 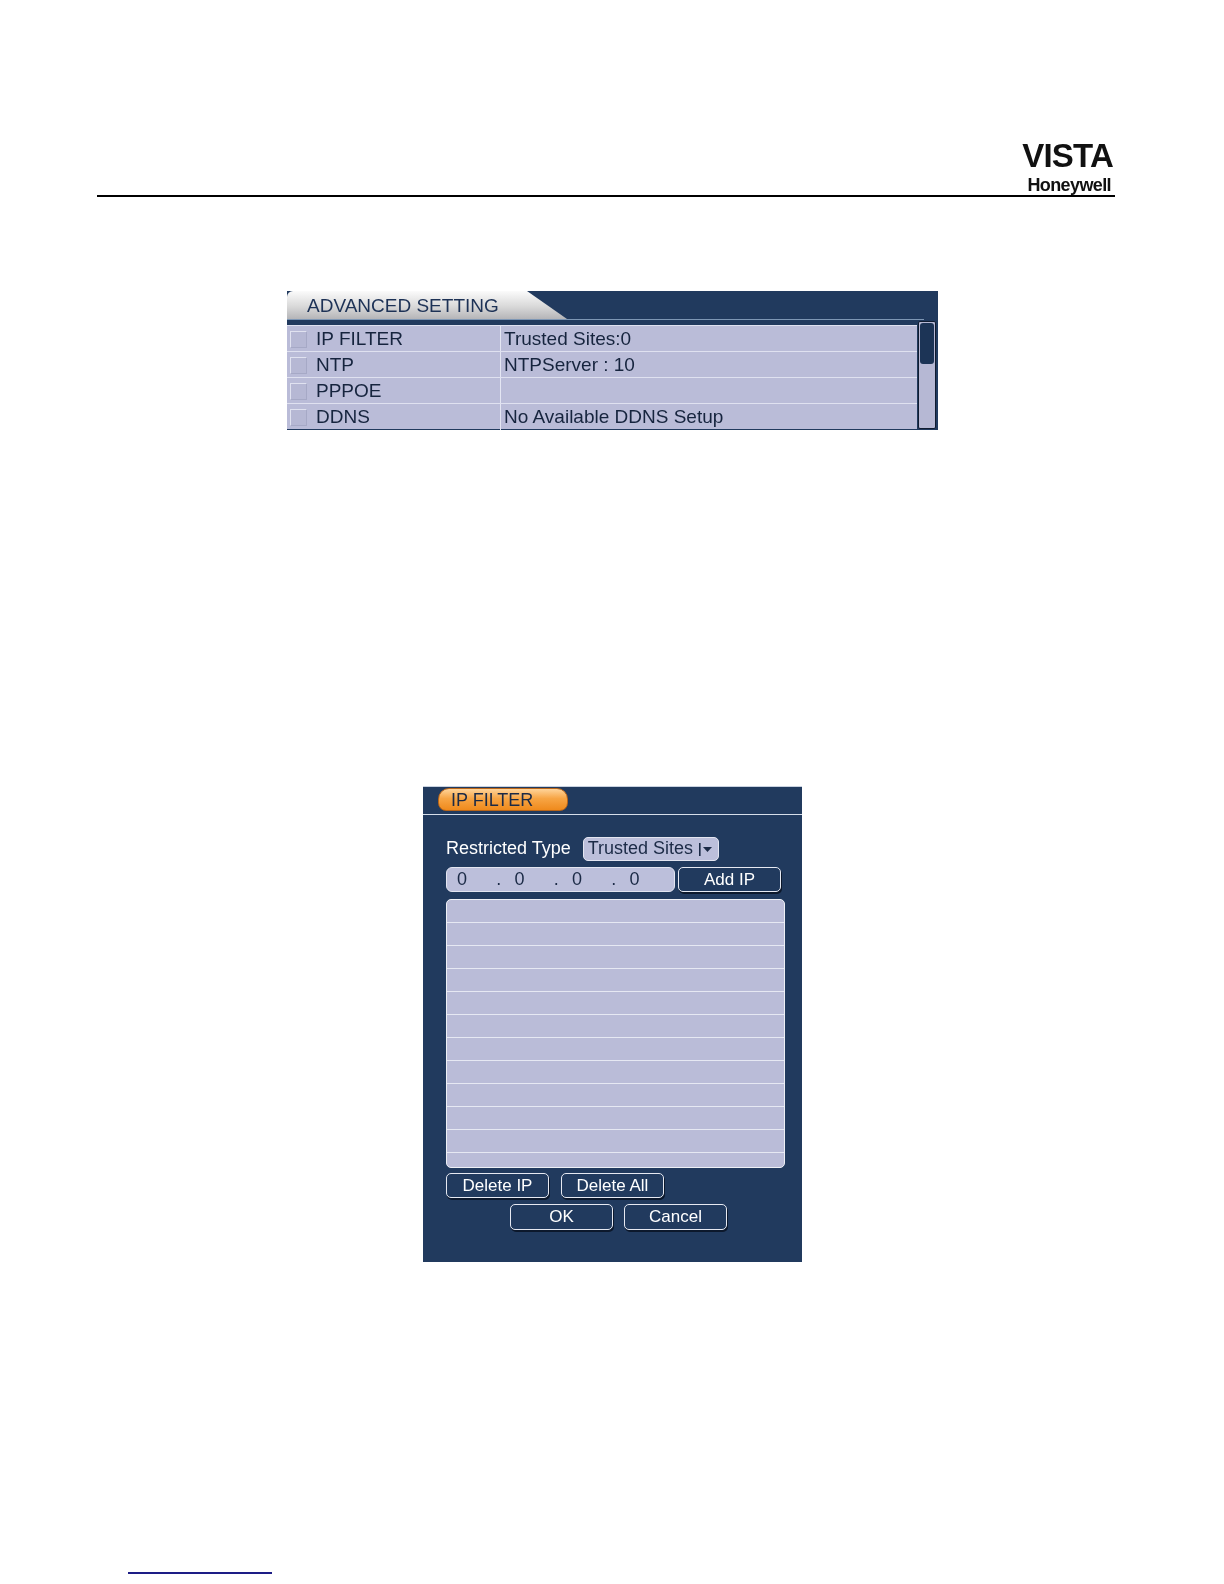 What do you see at coordinates (343, 417) in the screenshot?
I see `setting-name: DDNS` at bounding box center [343, 417].